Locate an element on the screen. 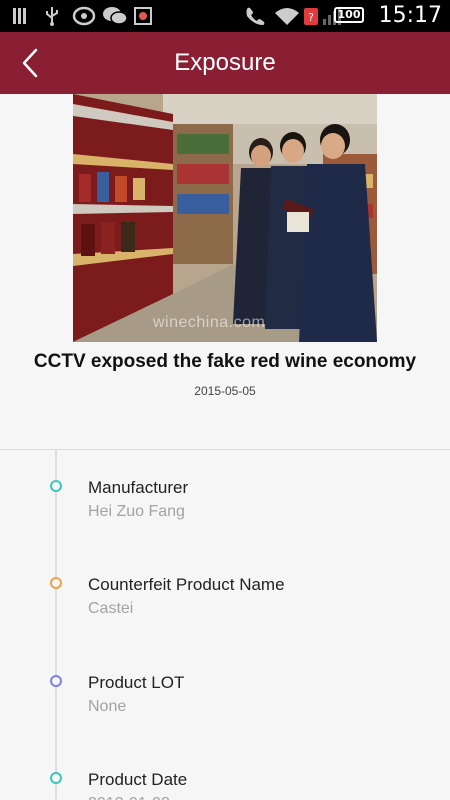 The image size is (450, 800). app-bar: Exposure is located at coordinates (225, 63).